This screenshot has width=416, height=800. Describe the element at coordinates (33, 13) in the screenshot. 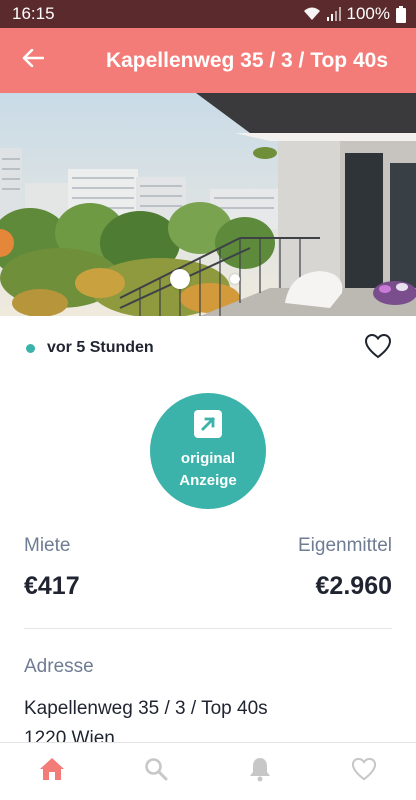

I see `status-time: 16:15` at that location.